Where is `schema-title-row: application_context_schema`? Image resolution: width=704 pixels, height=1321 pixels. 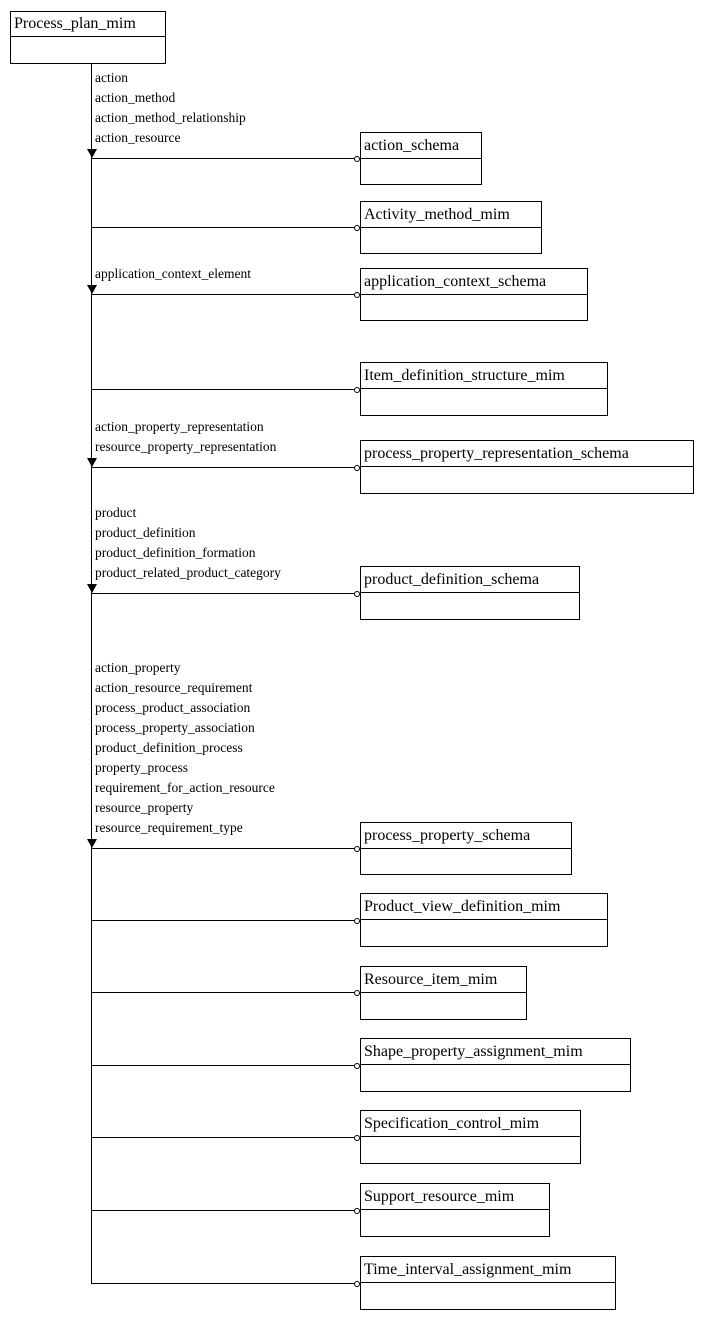 schema-title-row: application_context_schema is located at coordinates (474, 282).